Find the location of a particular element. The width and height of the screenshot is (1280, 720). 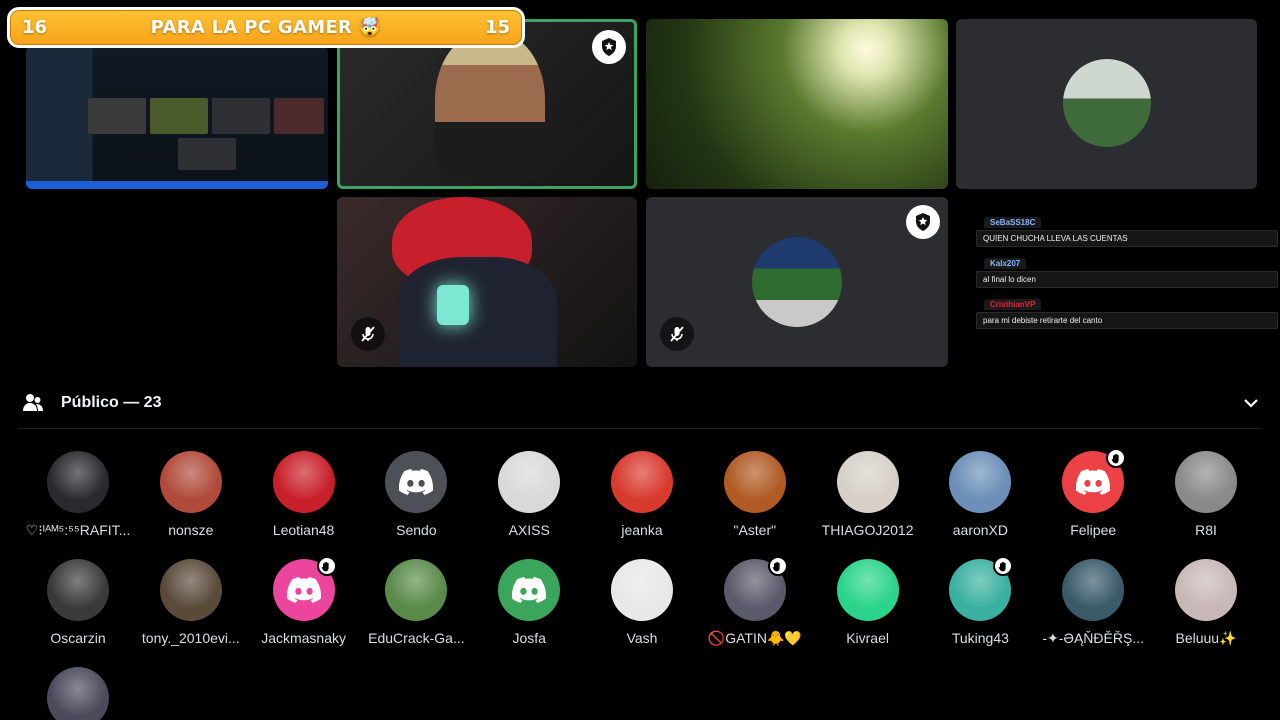

audience-member: Sendo is located at coordinates (416, 494).